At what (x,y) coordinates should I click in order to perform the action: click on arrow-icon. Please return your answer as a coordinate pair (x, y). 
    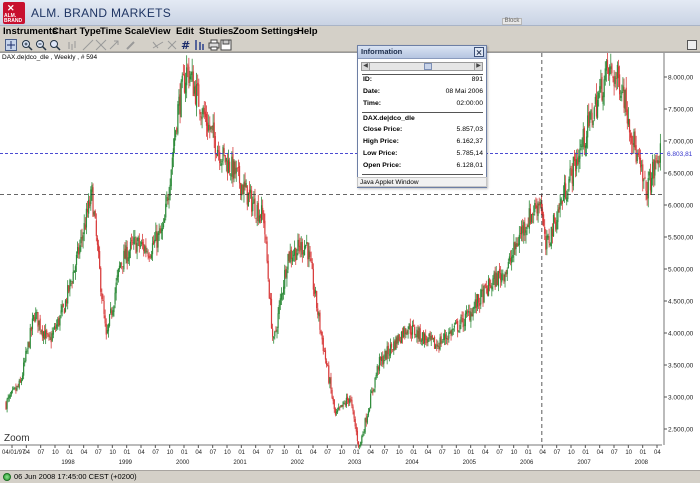
    Looking at the image, I should click on (114, 45).